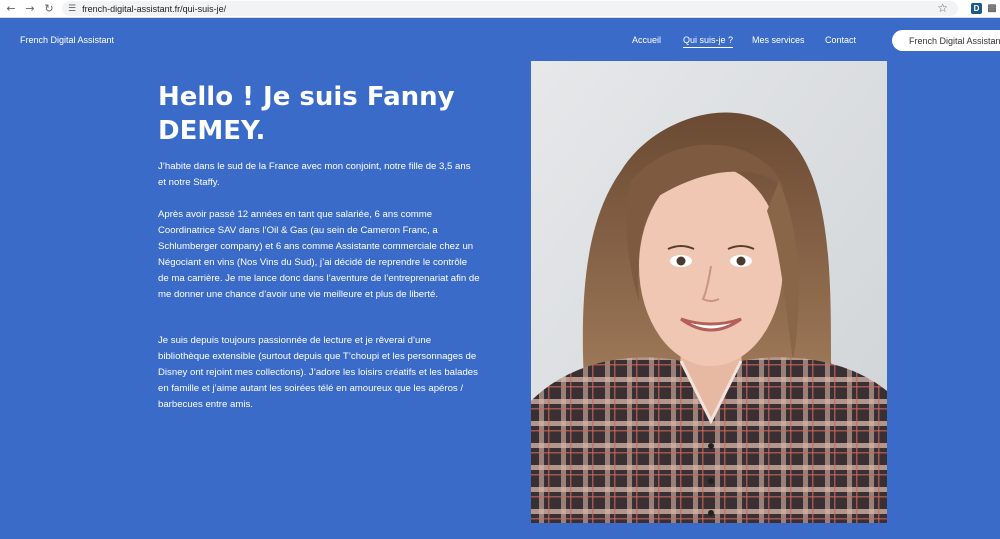  What do you see at coordinates (840, 40) in the screenshot?
I see `menu-item-contact: Contact` at bounding box center [840, 40].